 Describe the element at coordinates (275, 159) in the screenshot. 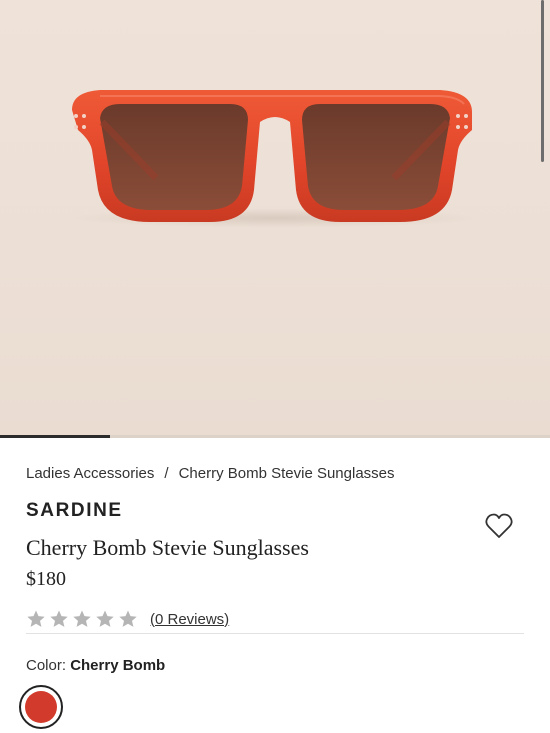

I see `sunglasses-product-image` at that location.